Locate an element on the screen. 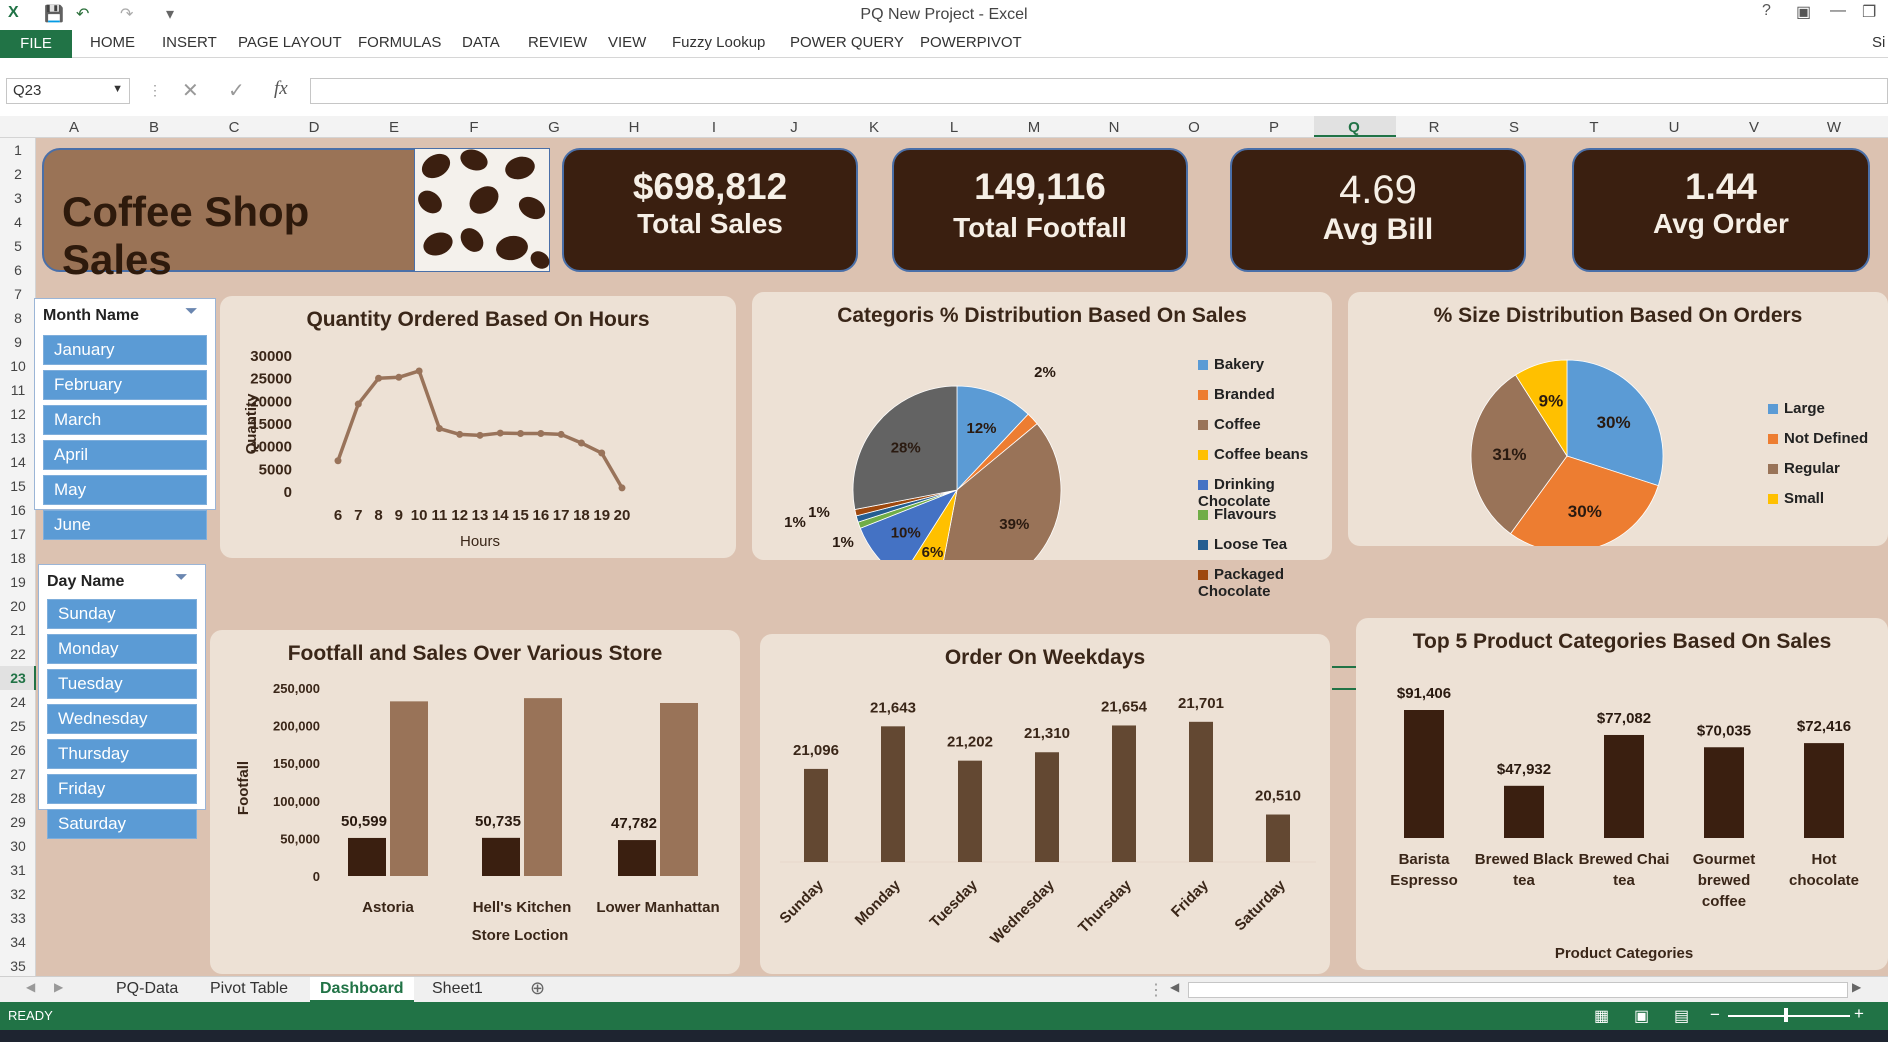 This screenshot has width=1888, height=1042. row-header: 34 is located at coordinates (18, 942).